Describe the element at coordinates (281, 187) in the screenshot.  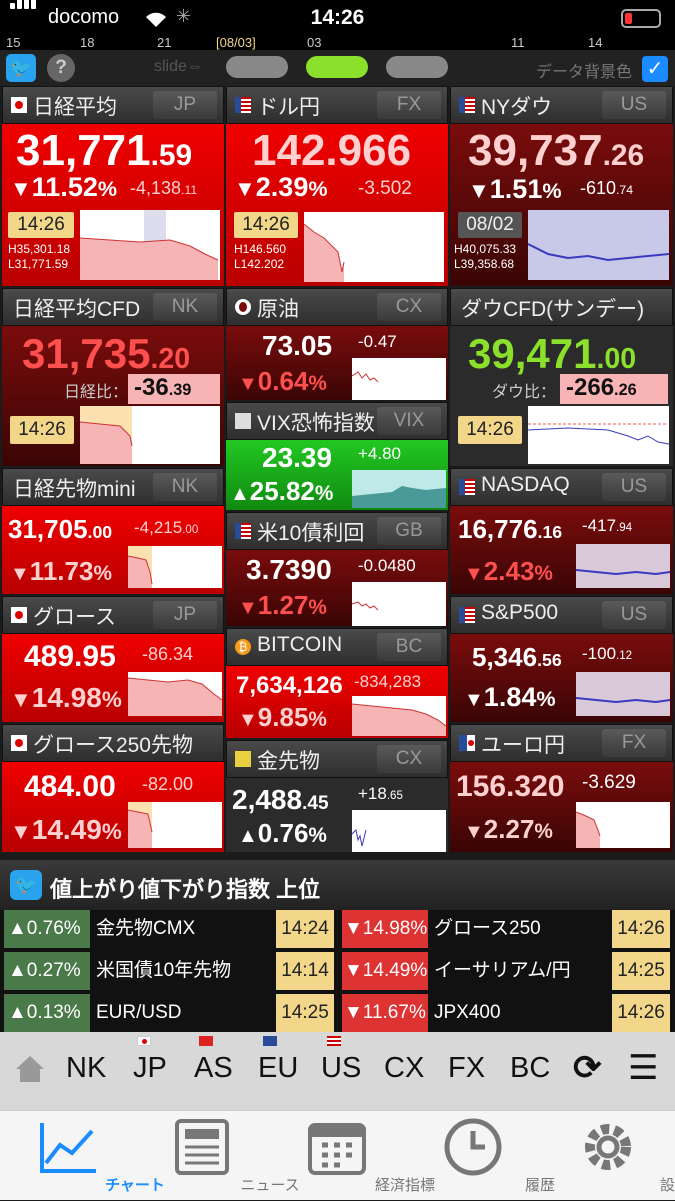
I see `percent-change: ▼2.39%` at that location.